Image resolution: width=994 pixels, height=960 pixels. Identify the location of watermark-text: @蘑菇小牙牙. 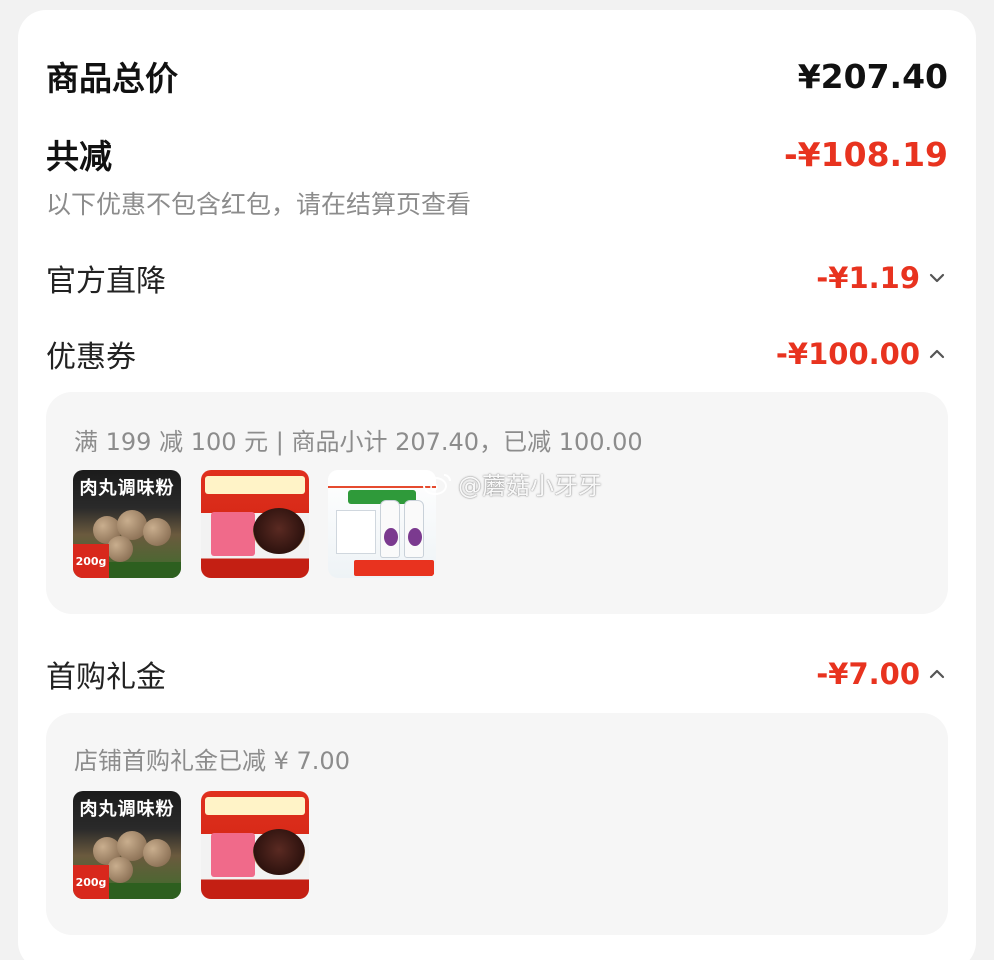
(530, 486).